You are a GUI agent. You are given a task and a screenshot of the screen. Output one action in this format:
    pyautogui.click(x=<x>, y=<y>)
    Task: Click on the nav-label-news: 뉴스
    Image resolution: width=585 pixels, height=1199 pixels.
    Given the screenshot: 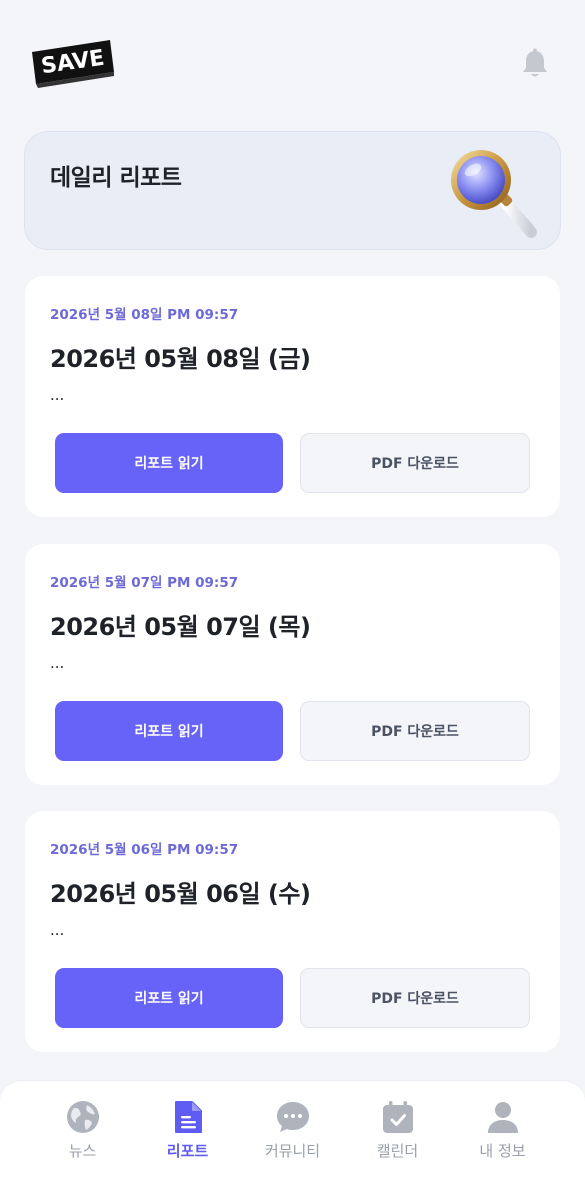 What is the action you would take?
    pyautogui.click(x=82, y=1151)
    